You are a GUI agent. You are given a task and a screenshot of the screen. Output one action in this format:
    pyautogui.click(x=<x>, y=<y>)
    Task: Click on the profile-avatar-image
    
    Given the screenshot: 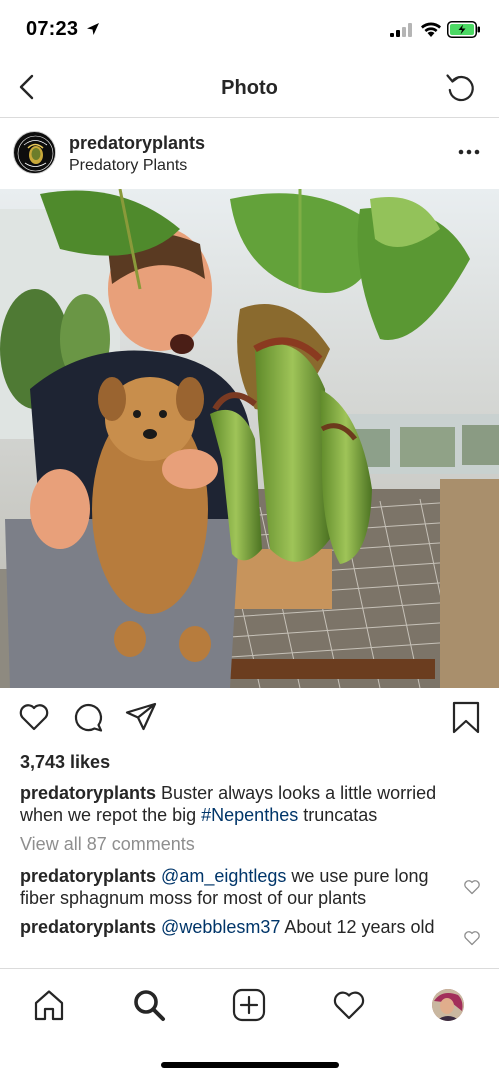 What is the action you would take?
    pyautogui.click(x=448, y=1005)
    